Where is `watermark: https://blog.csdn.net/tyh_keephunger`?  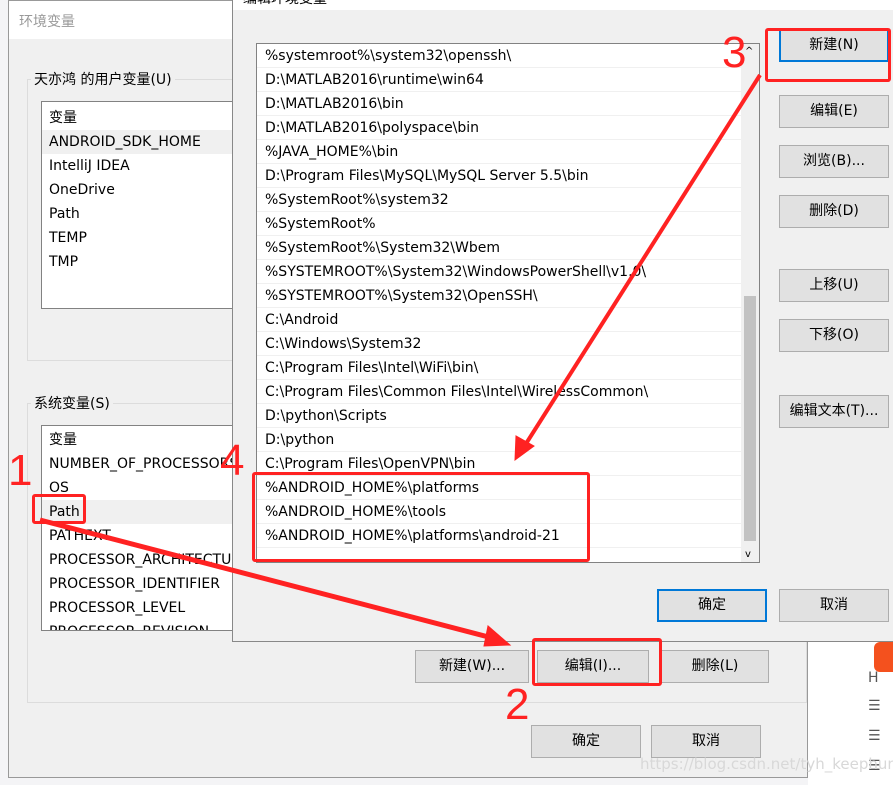 watermark: https://blog.csdn.net/tyh_keephunger is located at coordinates (766, 764).